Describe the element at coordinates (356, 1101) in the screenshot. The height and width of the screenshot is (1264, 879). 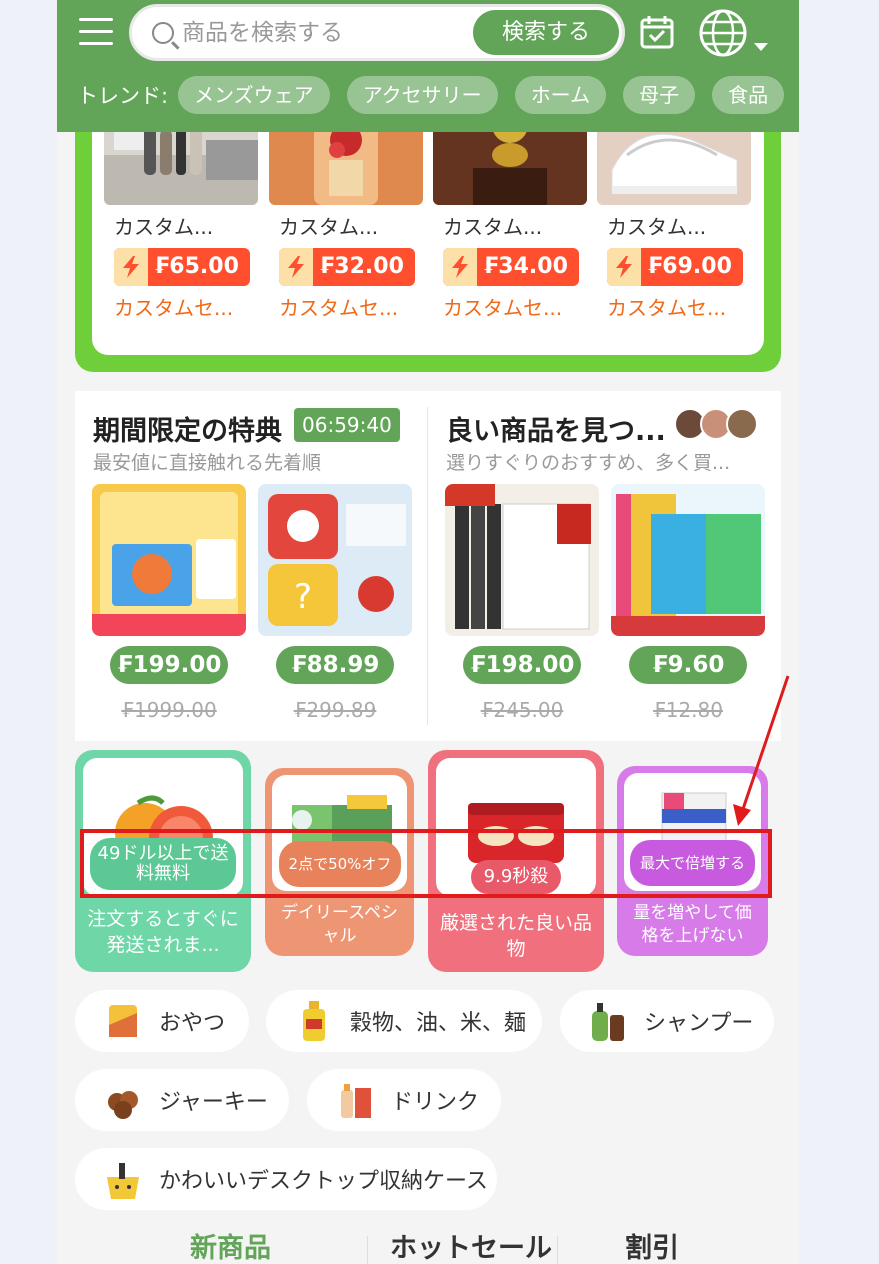
I see `drink-icon` at that location.